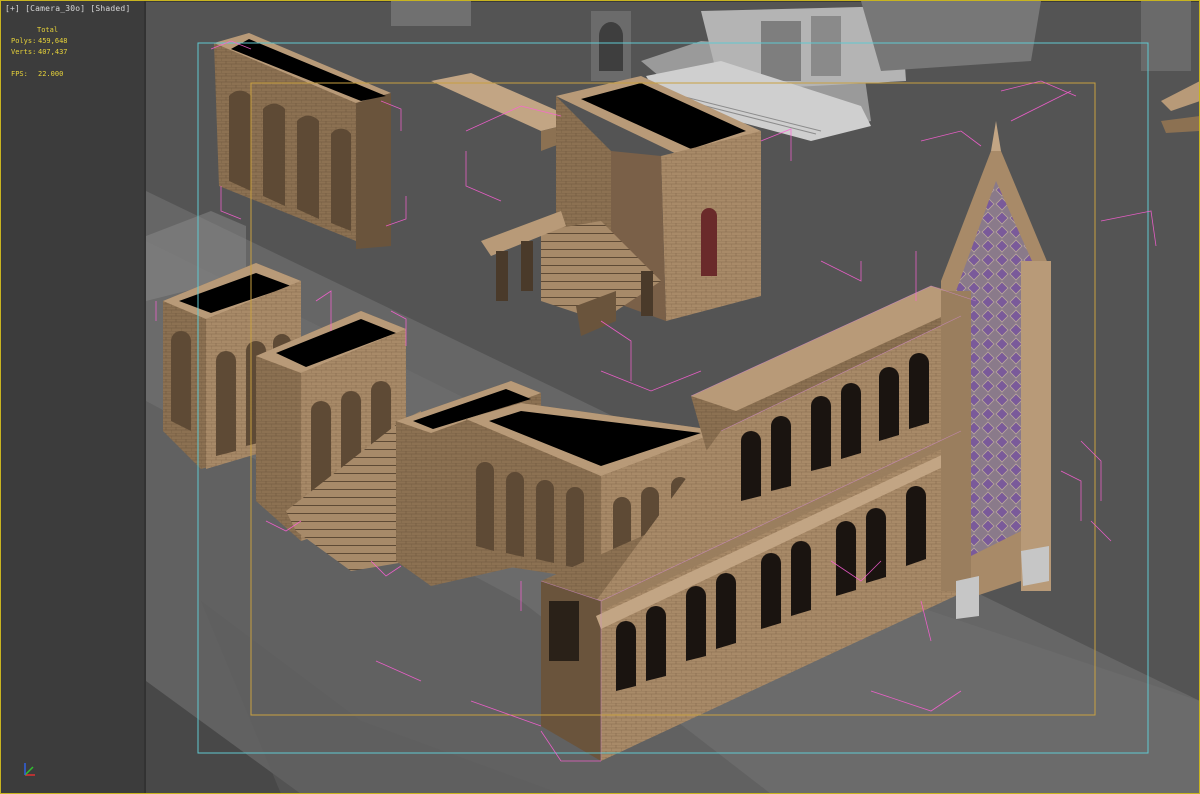 The width and height of the screenshot is (1200, 794). What do you see at coordinates (110, 8) in the screenshot?
I see `viewport-shading-menu: [Shaded]` at bounding box center [110, 8].